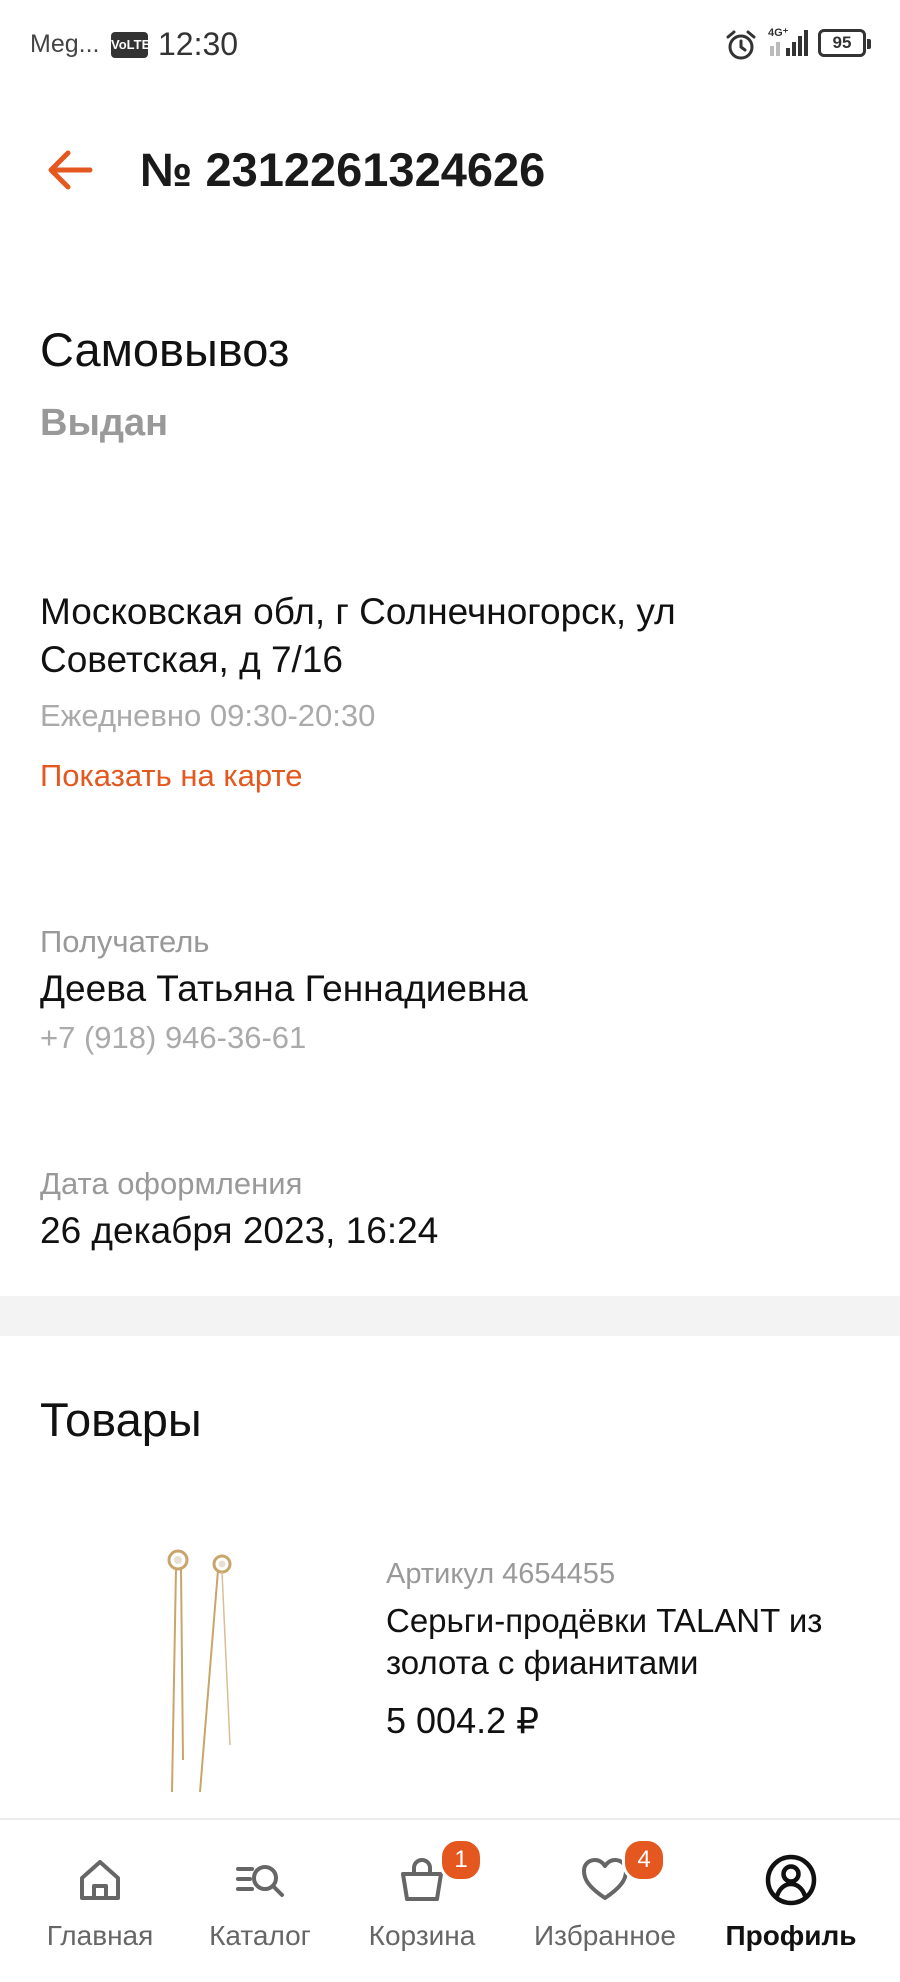 This screenshot has height=1982, width=900. Describe the element at coordinates (605, 1935) in the screenshot. I see `nav-favorites-label: Избранное` at that location.